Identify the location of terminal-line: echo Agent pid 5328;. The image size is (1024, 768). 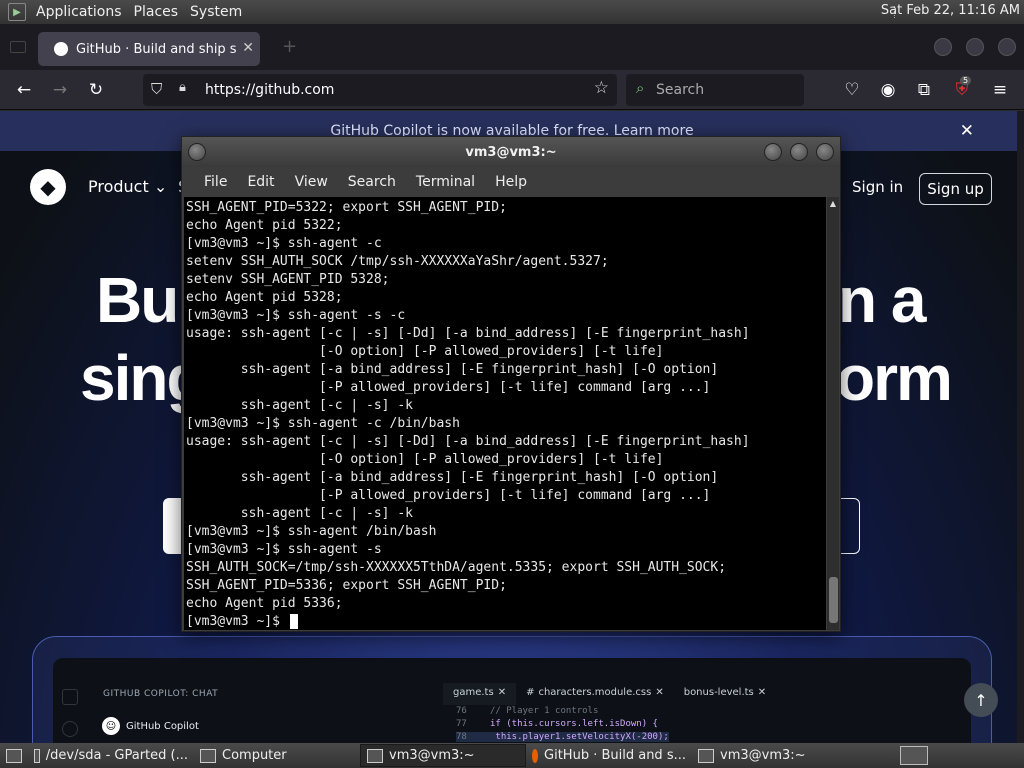
(264, 297).